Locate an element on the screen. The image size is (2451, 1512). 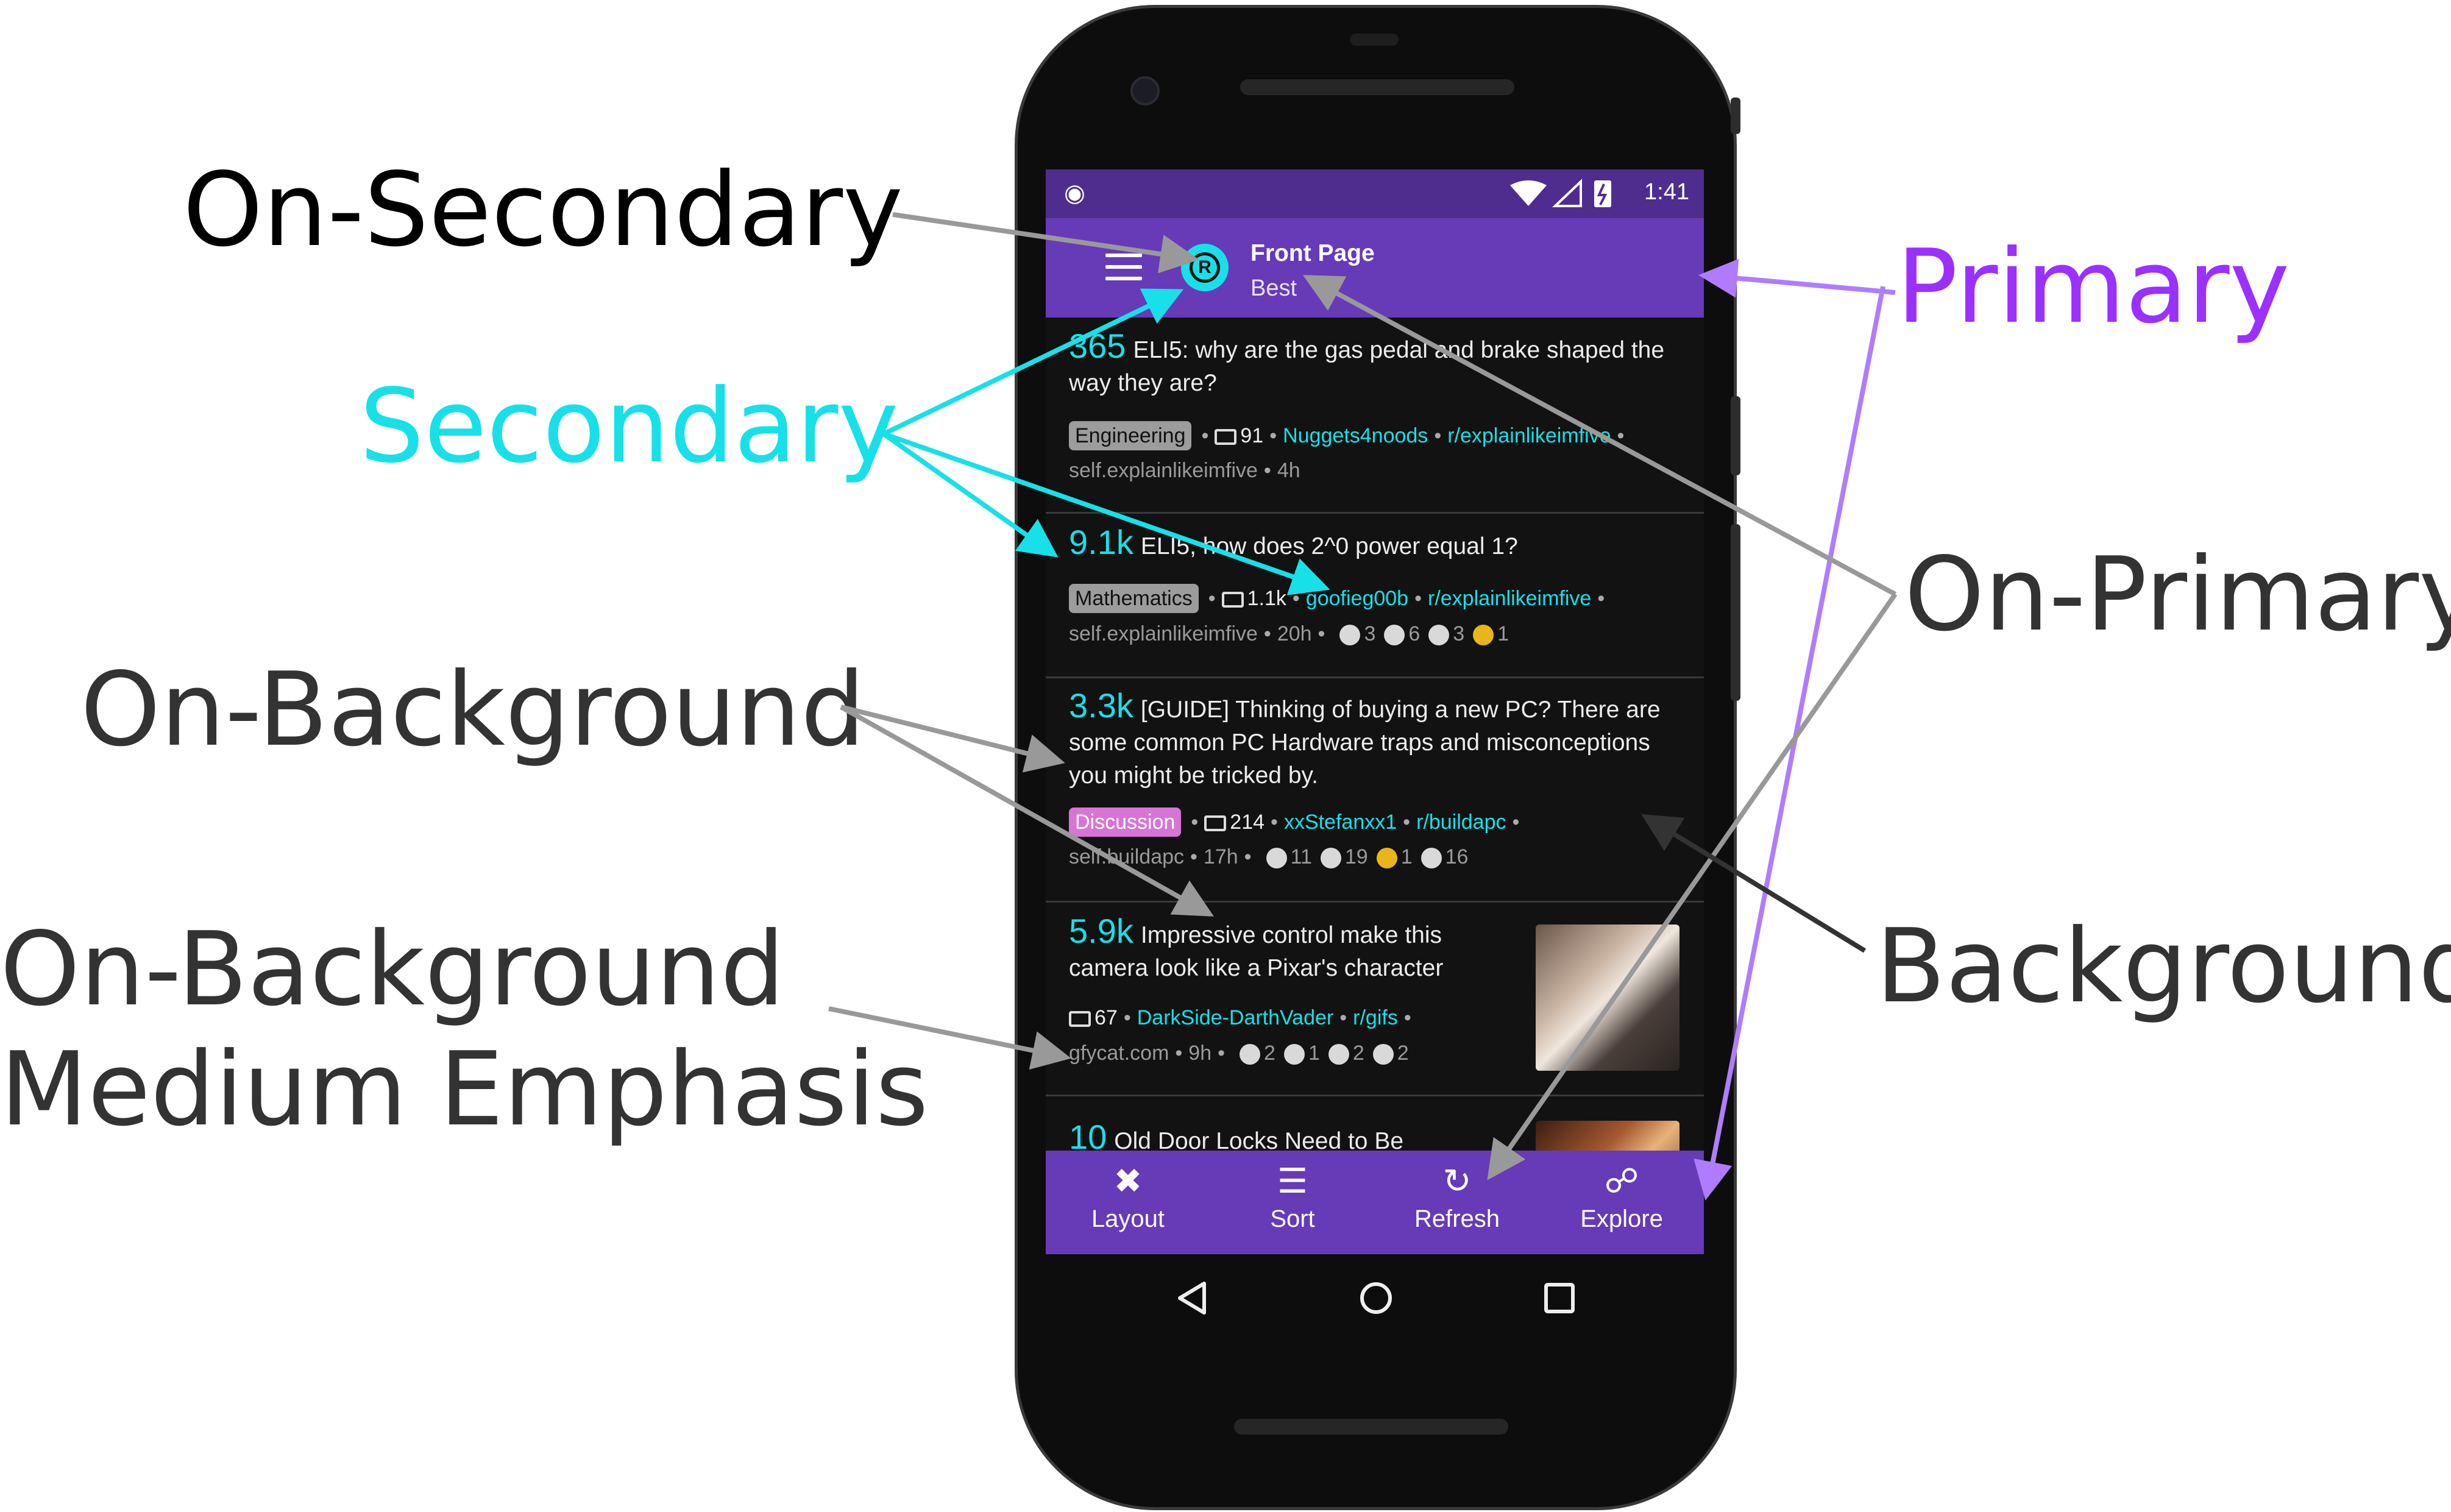
label-on-background: On-Background is located at coordinates (472, 710).